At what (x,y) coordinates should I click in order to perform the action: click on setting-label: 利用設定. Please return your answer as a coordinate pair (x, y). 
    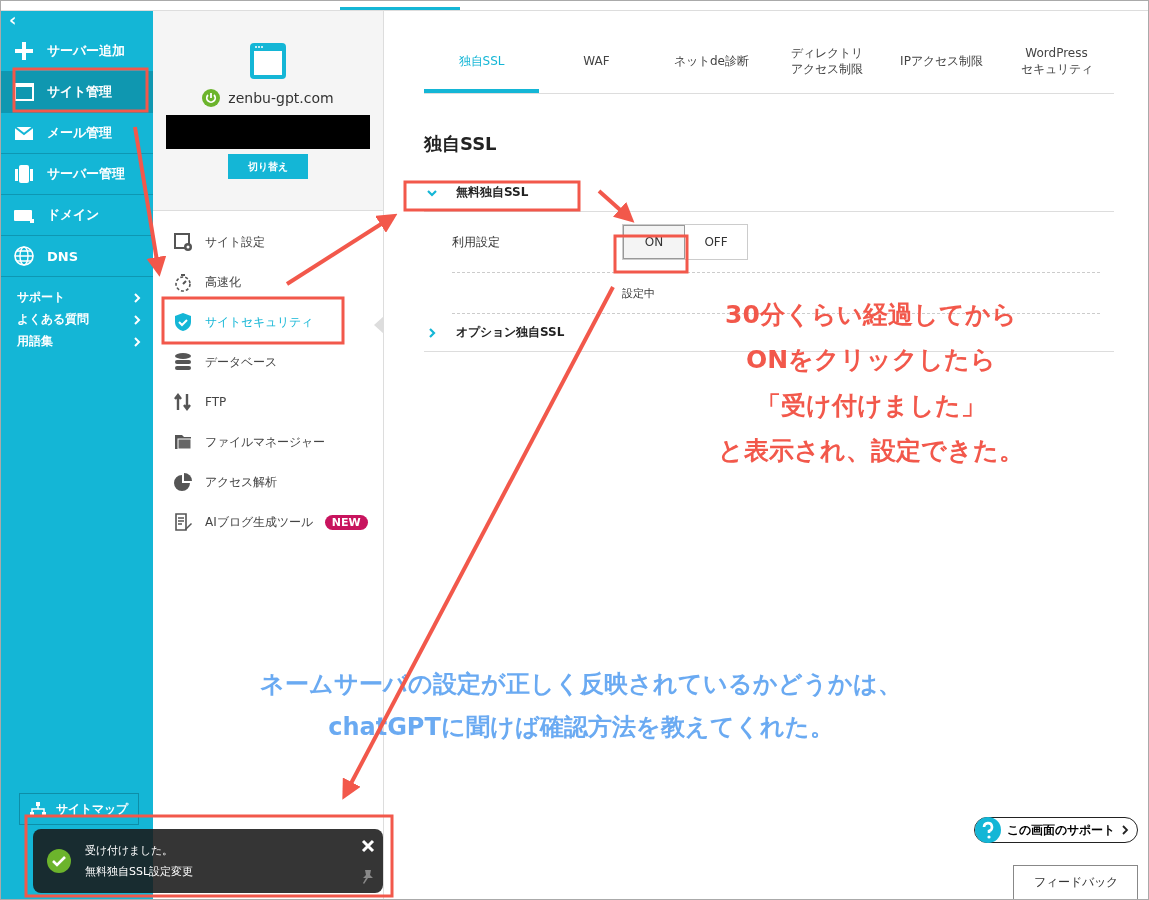
    Looking at the image, I should click on (476, 242).